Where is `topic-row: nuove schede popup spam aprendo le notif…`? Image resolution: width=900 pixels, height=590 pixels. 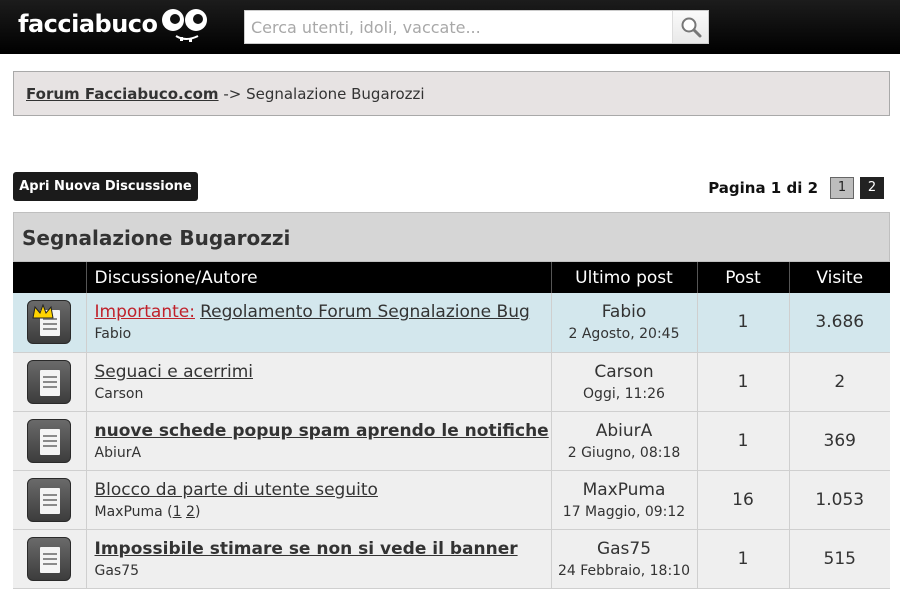
topic-row: nuove schede popup spam aprendo le notif… is located at coordinates (451, 441).